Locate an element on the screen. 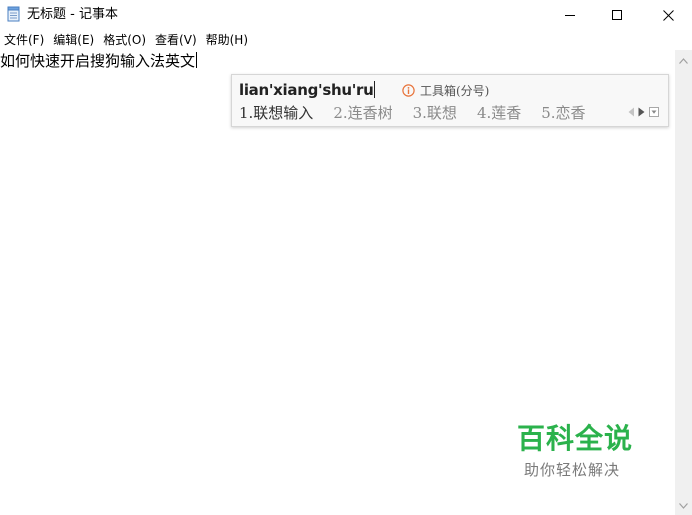  menu-bar: 文件(F) 编辑(E) 格式(O) 查看(V) 帮助(H) is located at coordinates (346, 40).